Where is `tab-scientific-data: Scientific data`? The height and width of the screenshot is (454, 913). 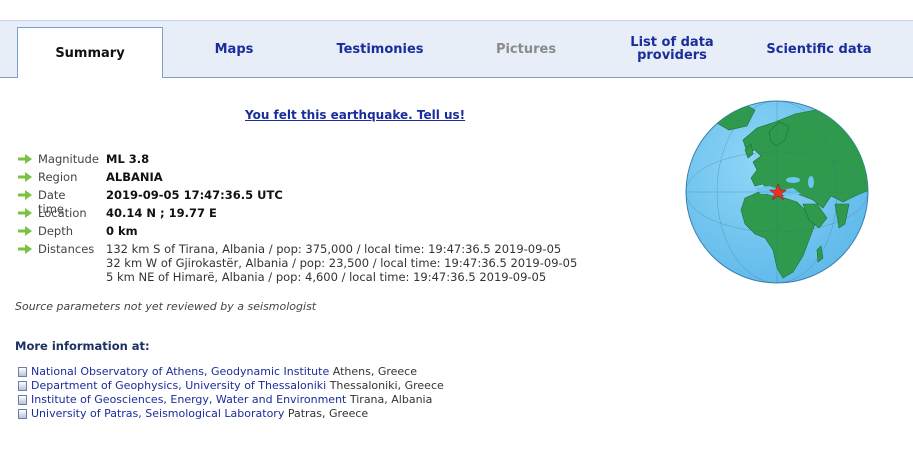
tab-scientific-data: Scientific data is located at coordinates (819, 49).